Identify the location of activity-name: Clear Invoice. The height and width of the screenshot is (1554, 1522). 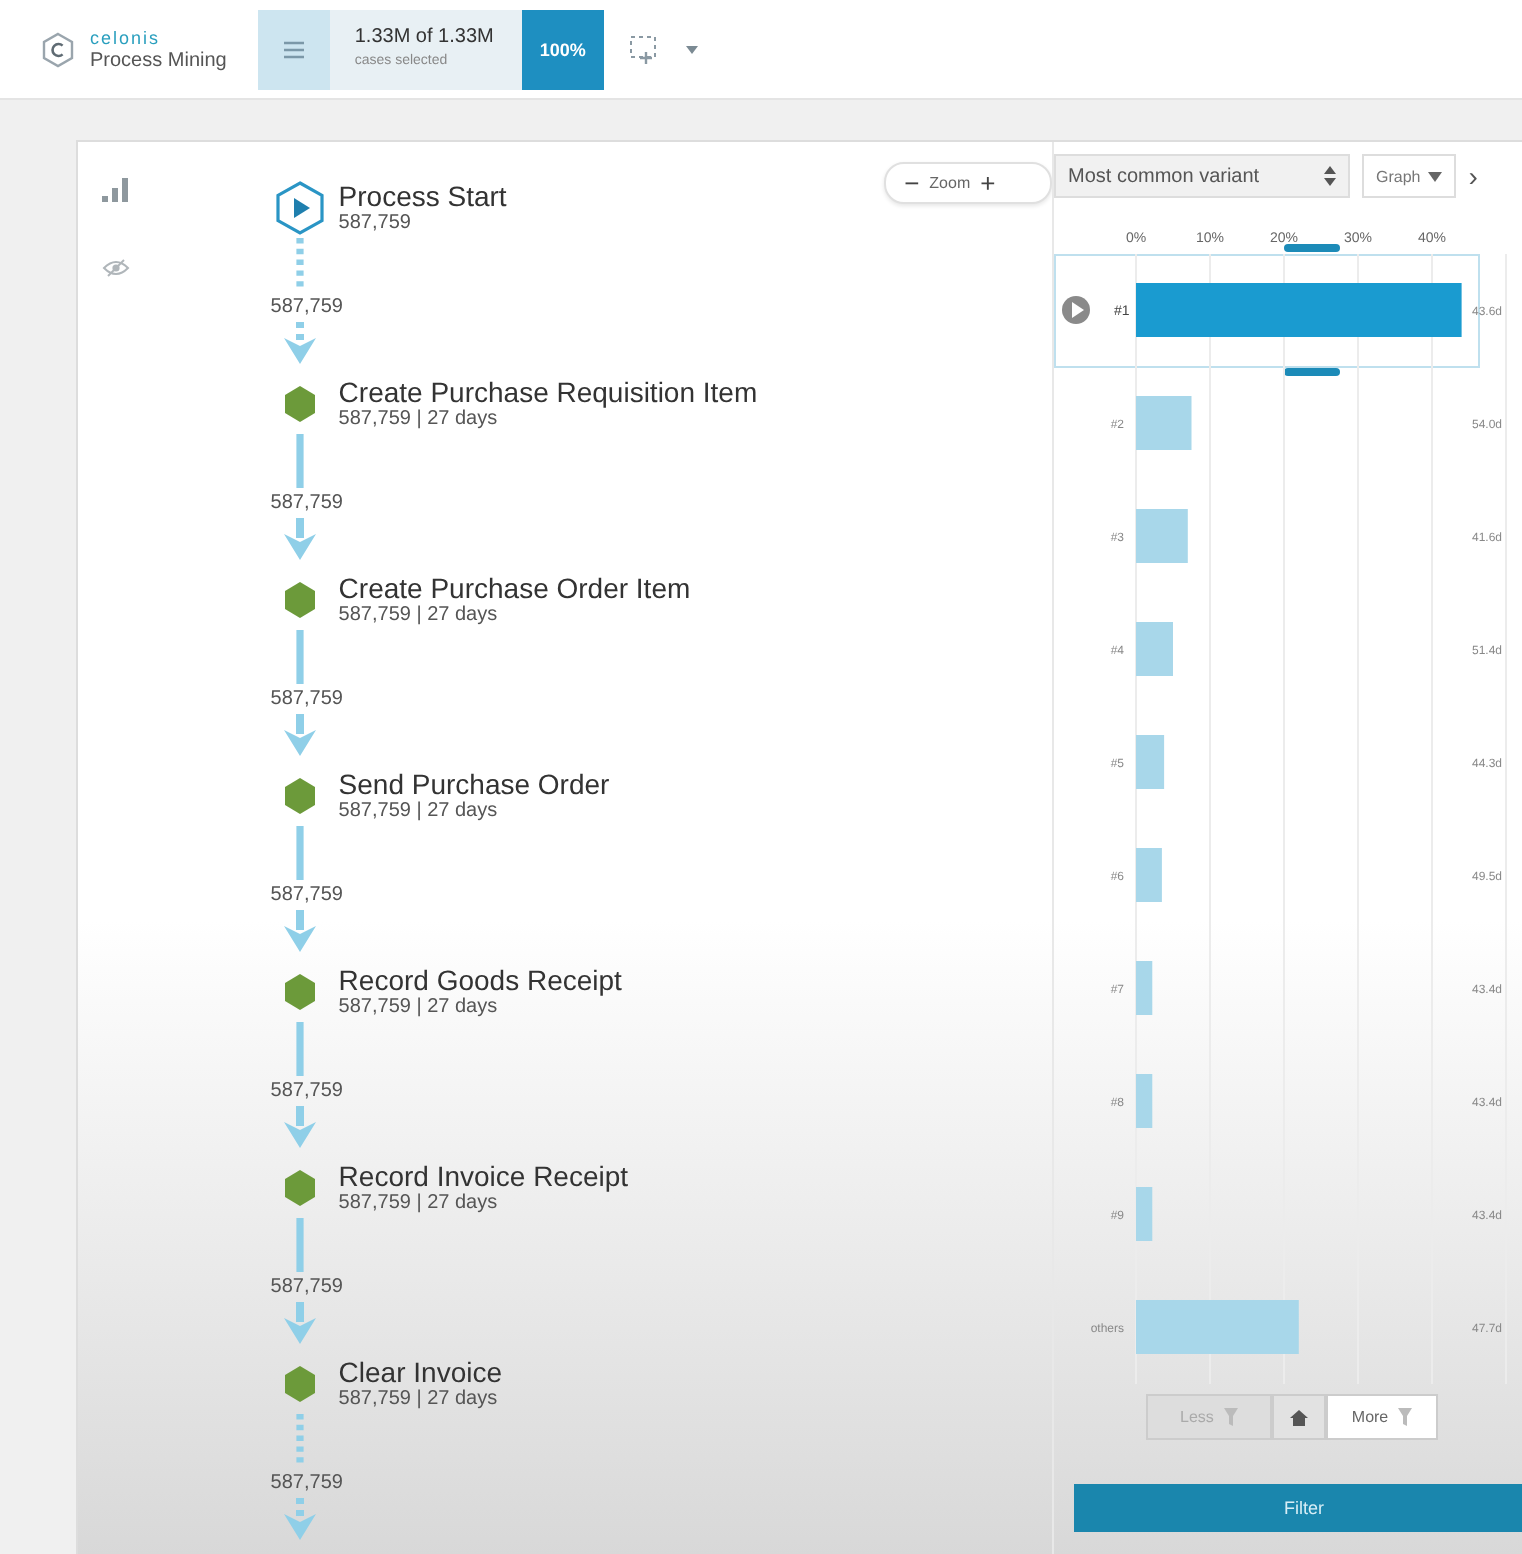
(420, 1373).